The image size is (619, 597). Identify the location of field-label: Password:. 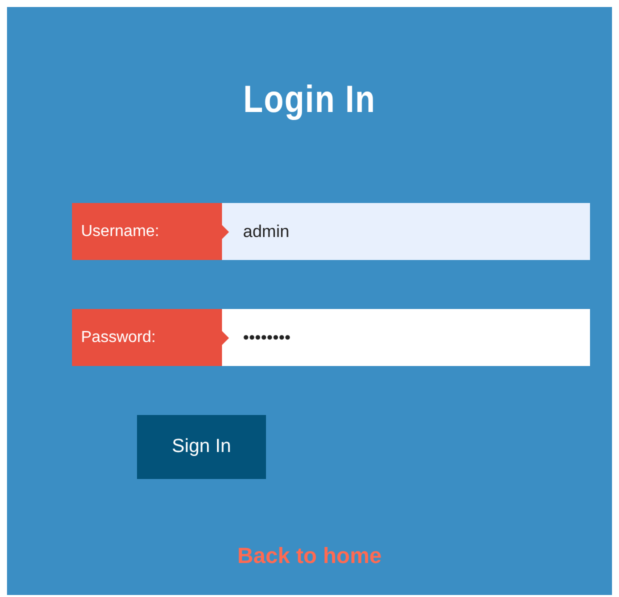
(150, 337).